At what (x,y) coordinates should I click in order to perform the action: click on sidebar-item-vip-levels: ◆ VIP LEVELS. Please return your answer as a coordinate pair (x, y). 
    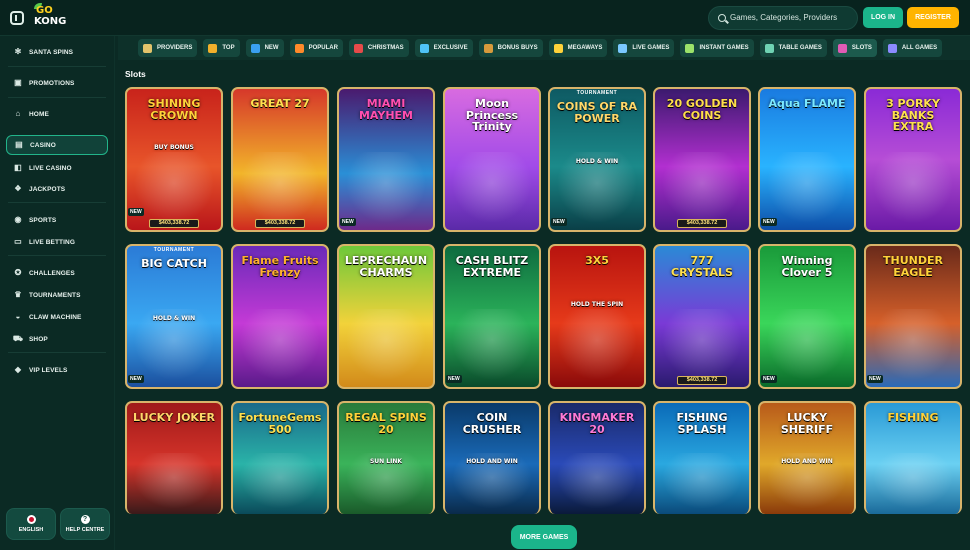
    Looking at the image, I should click on (57, 370).